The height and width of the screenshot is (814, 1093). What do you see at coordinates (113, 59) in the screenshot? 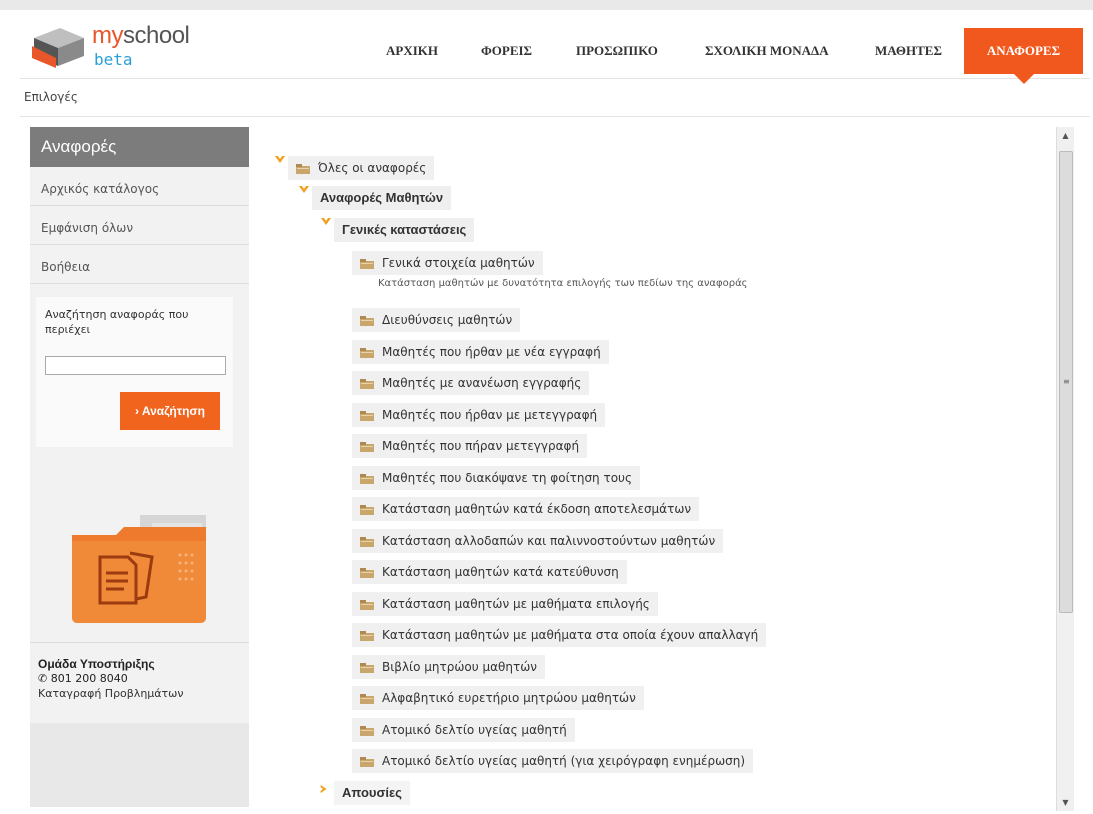
I see `logo-beta: beta` at bounding box center [113, 59].